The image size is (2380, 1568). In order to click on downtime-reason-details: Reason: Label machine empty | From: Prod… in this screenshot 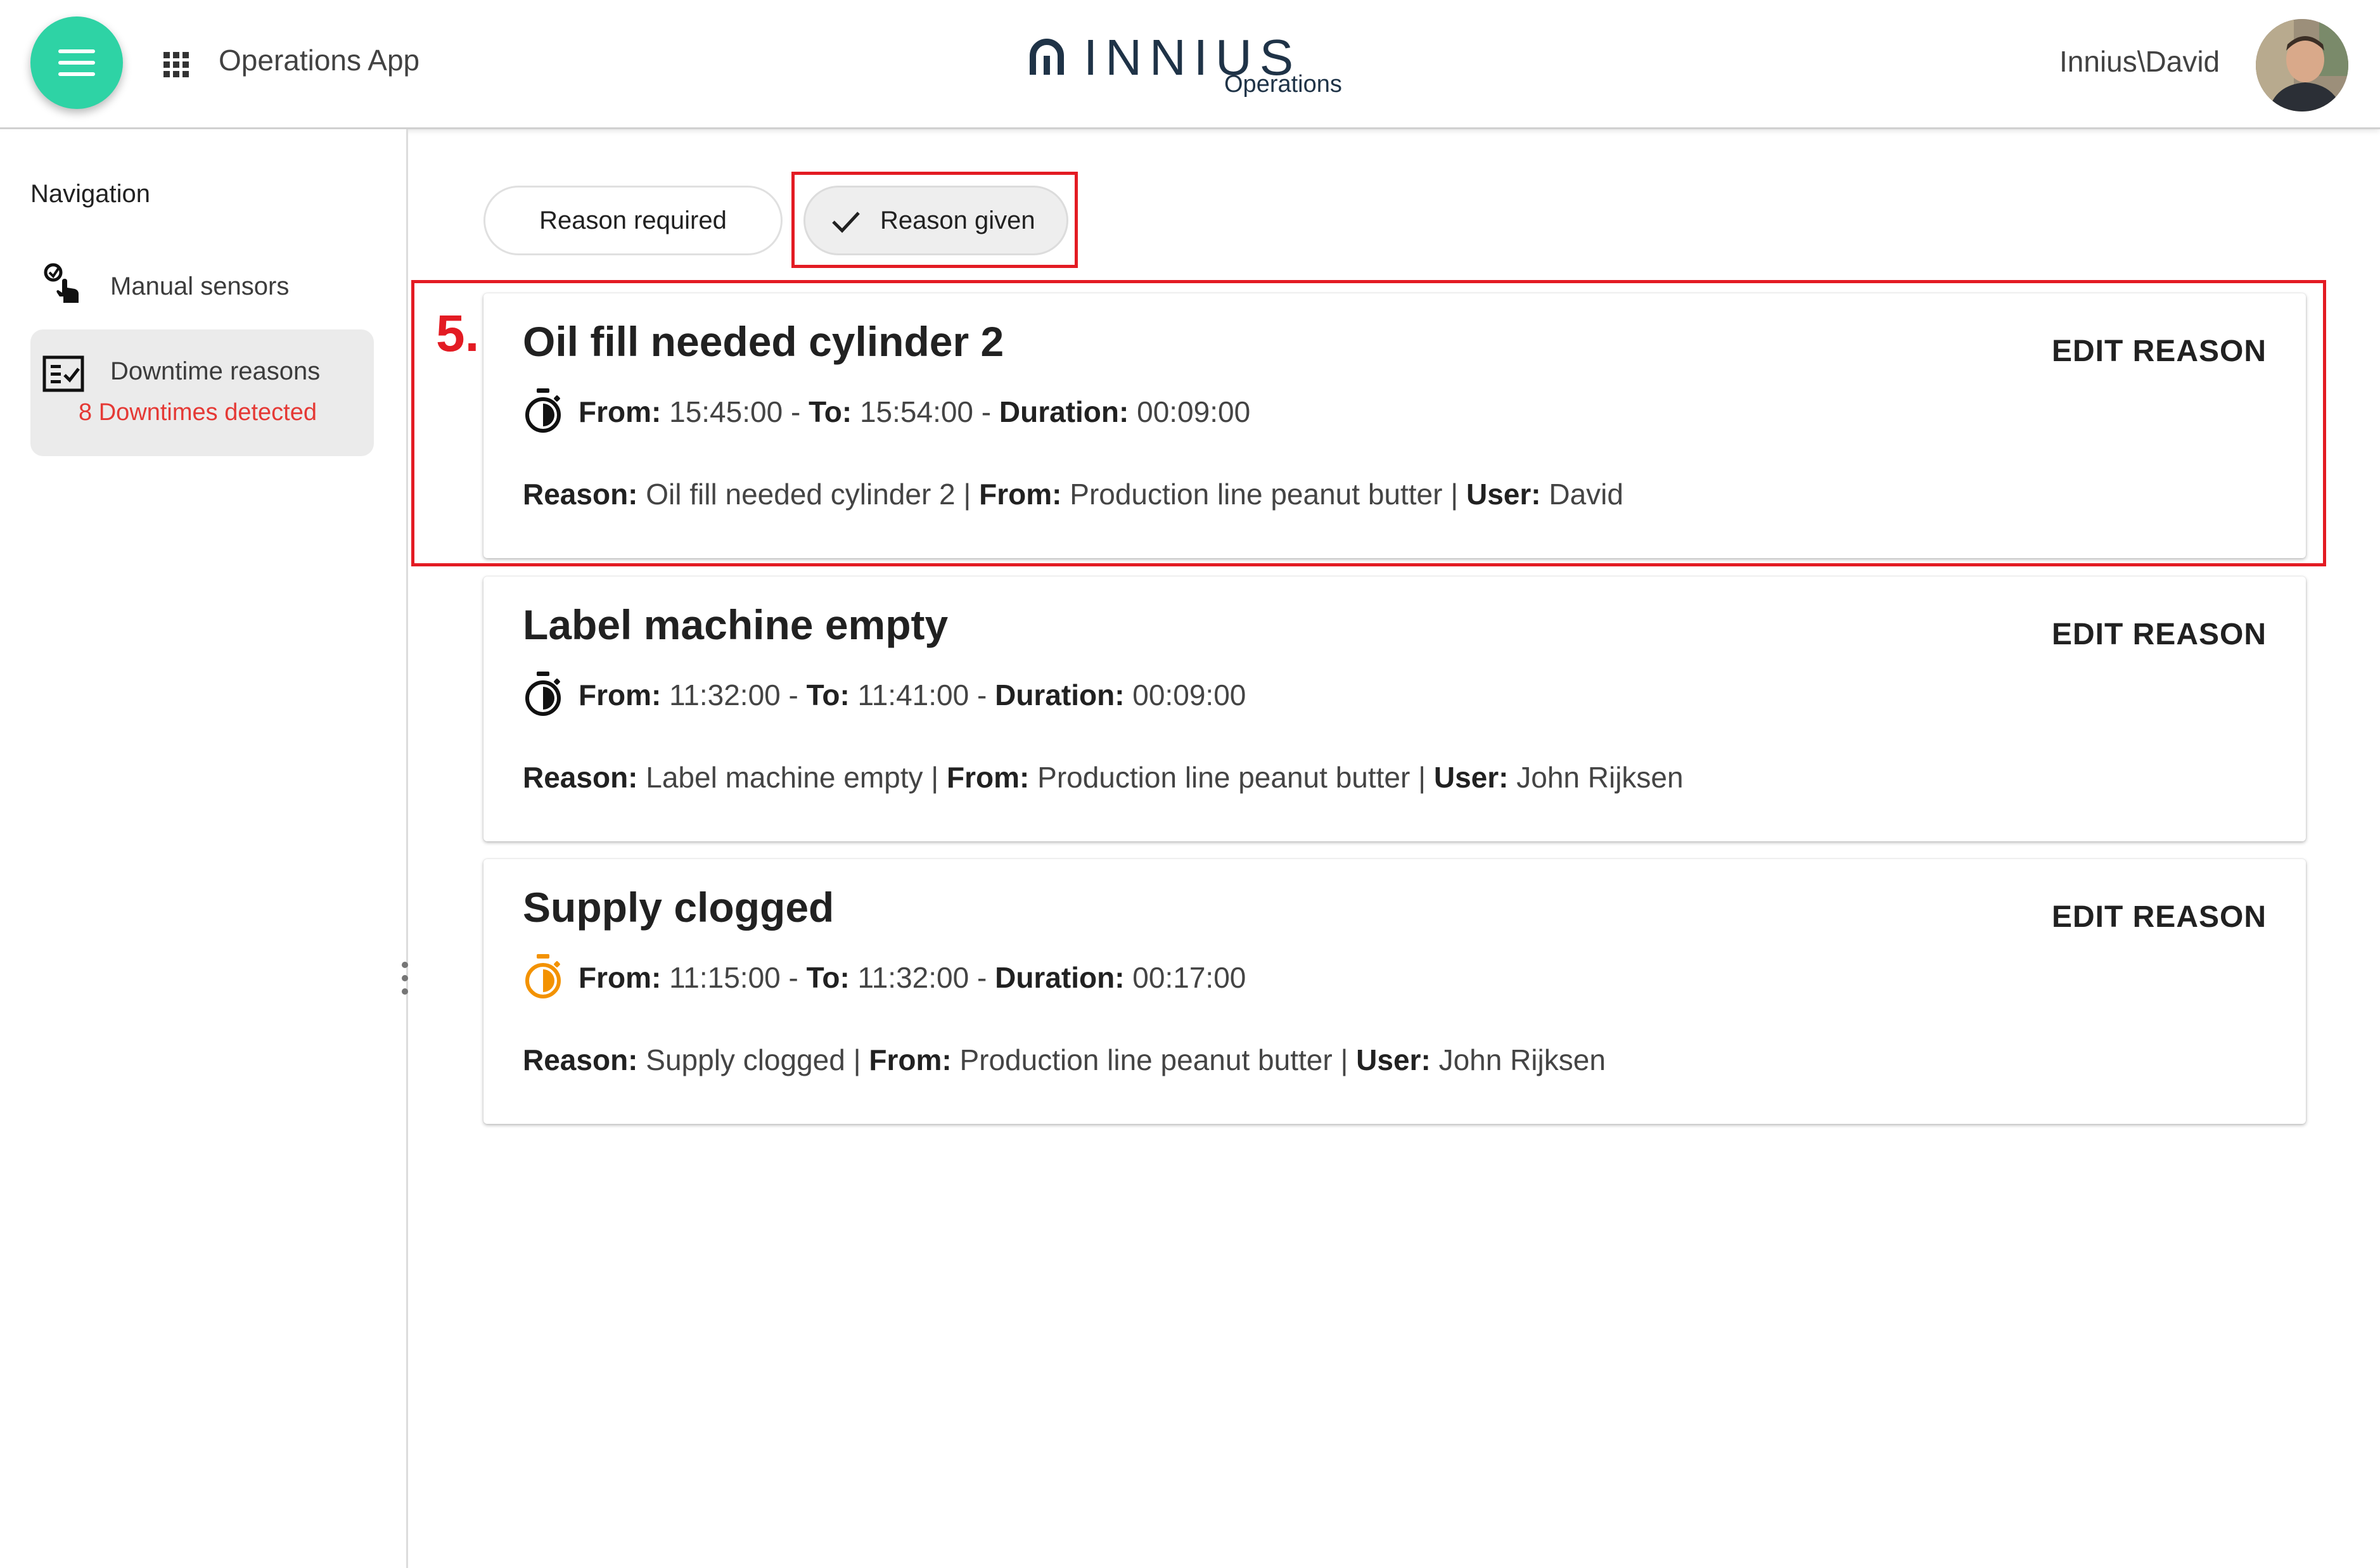, I will do `click(1103, 777)`.